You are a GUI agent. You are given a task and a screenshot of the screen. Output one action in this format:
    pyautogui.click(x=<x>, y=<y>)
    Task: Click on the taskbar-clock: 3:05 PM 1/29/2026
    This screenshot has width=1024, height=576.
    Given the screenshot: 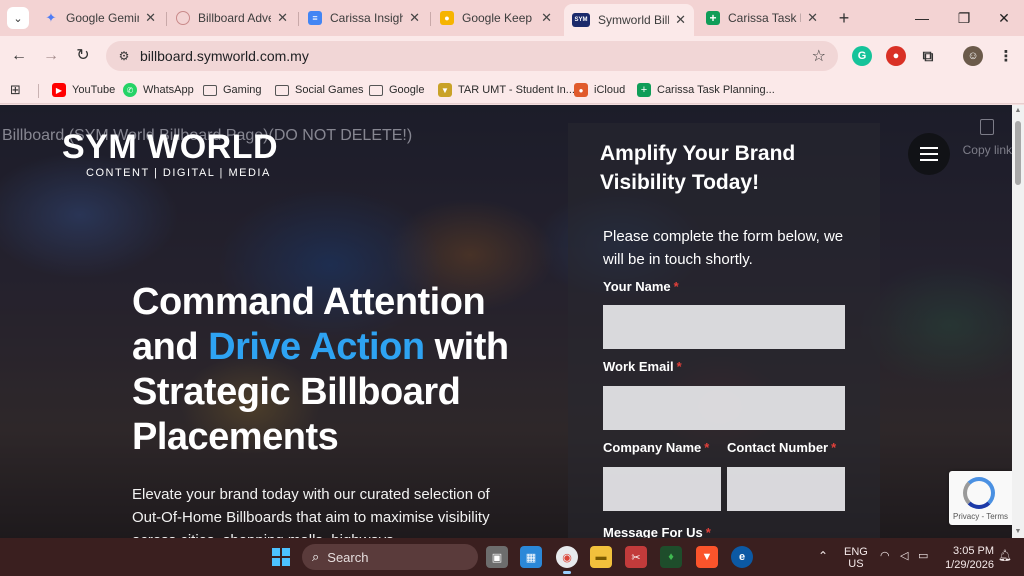 What is the action you would take?
    pyautogui.click(x=967, y=558)
    